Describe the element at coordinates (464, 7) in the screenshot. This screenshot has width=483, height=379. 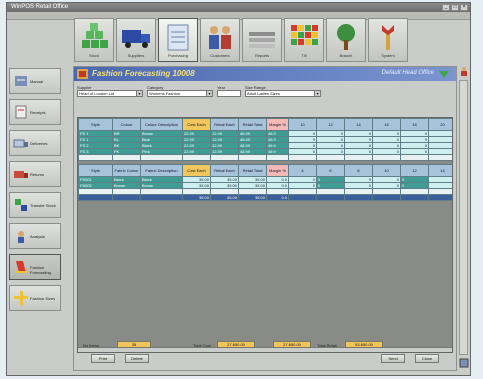
I see `close-button: ×` at that location.